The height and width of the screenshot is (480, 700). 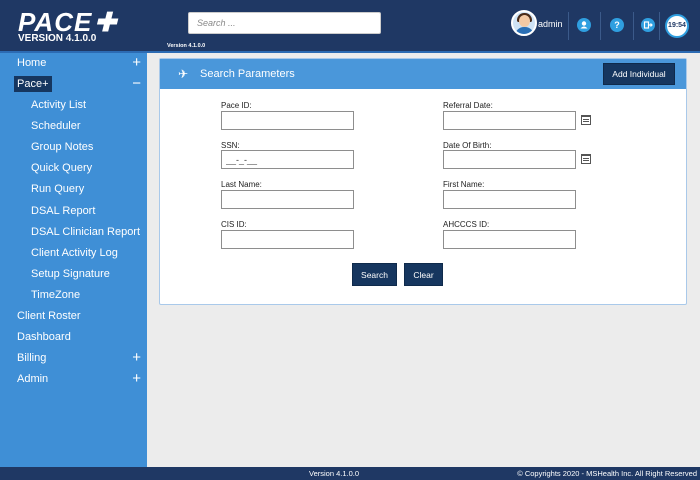 I want to click on sidebar-item-dsal-report: DSAL Report, so click(x=73, y=211).